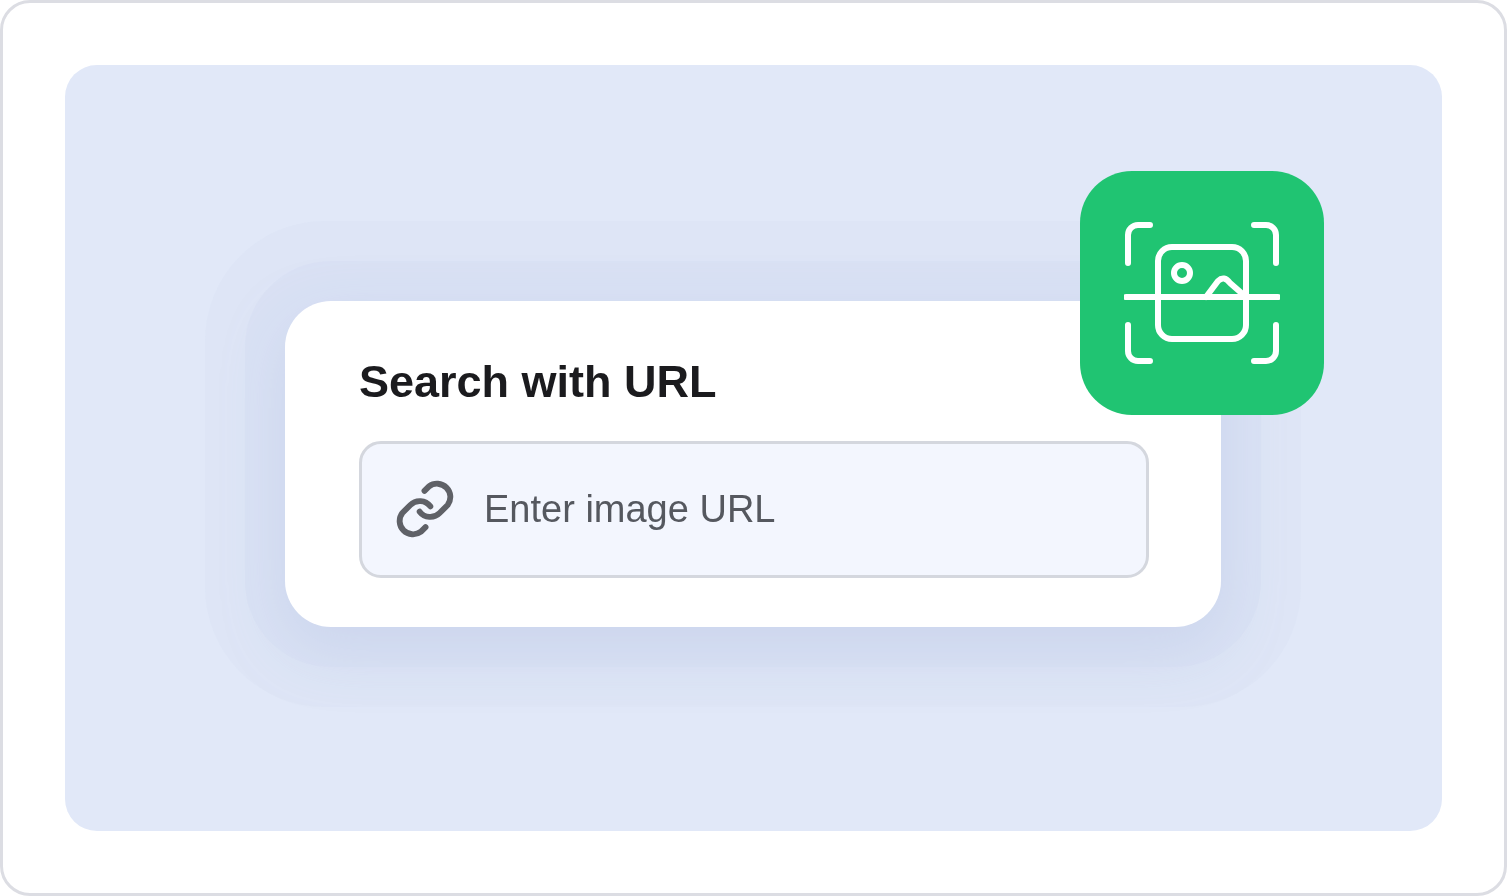  I want to click on card-title: Search with URL, so click(538, 382).